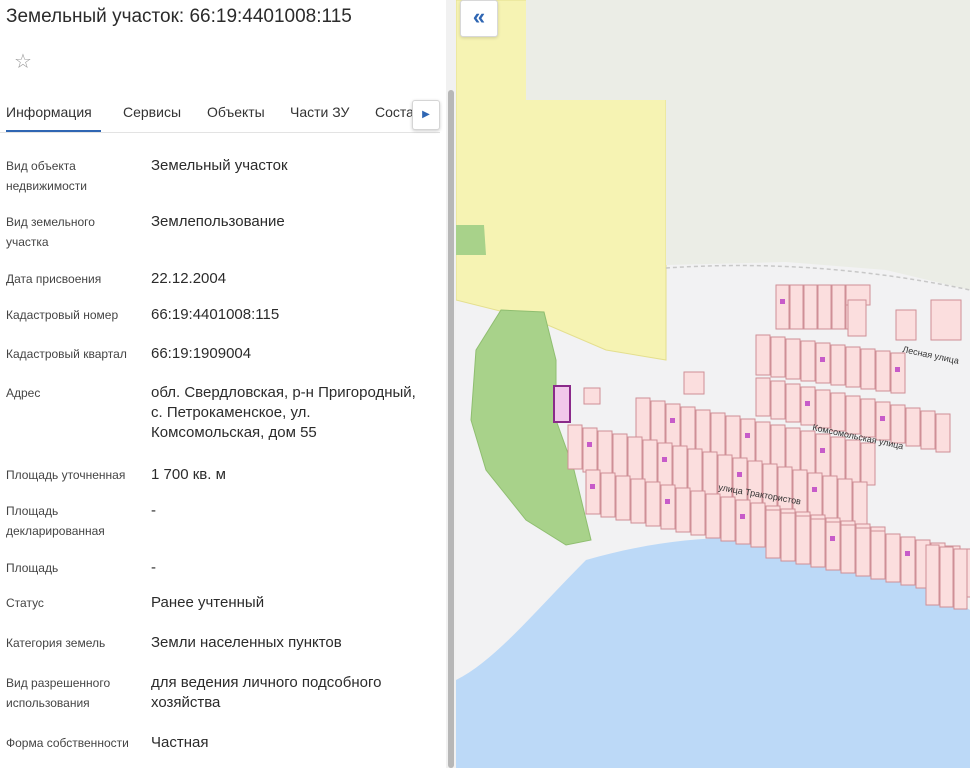 The image size is (970, 768). What do you see at coordinates (319, 113) in the screenshot?
I see `tab-parts: Части ЗУ` at bounding box center [319, 113].